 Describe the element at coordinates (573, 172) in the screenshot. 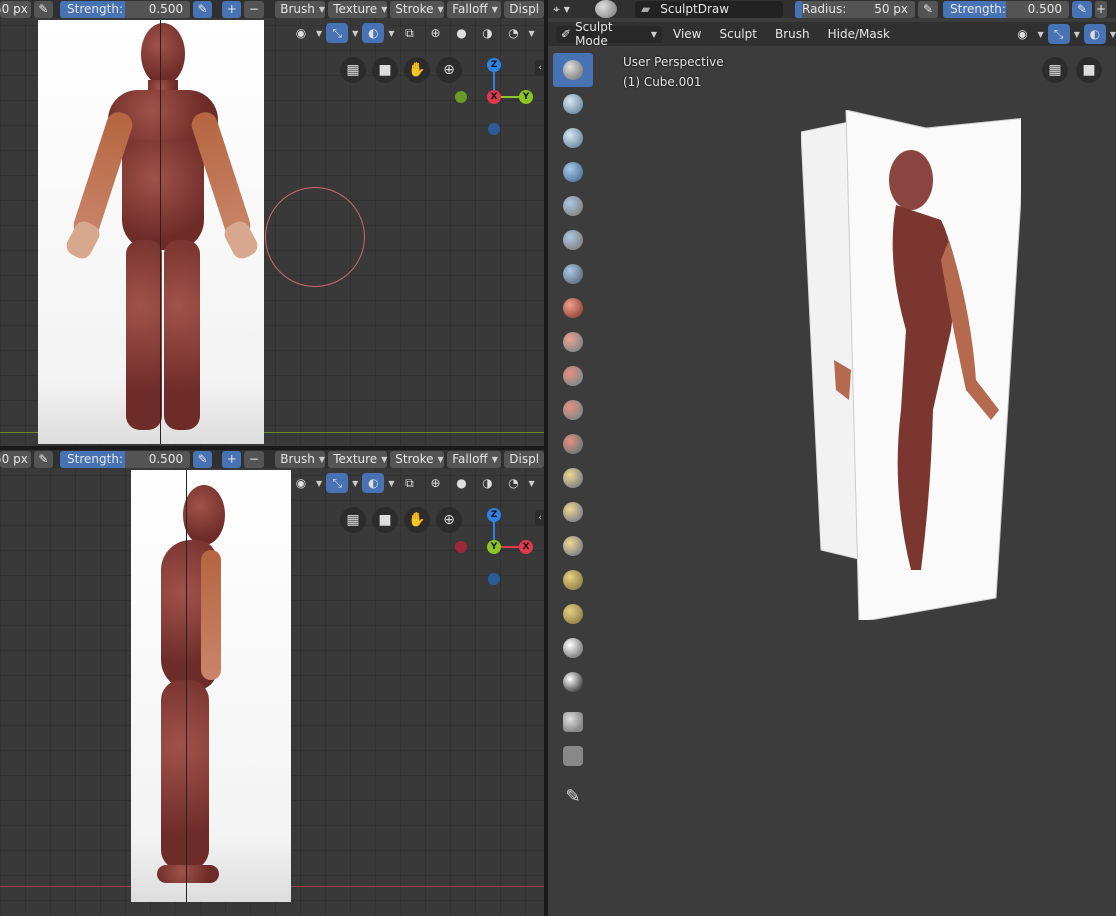

I see `tool-layer` at that location.